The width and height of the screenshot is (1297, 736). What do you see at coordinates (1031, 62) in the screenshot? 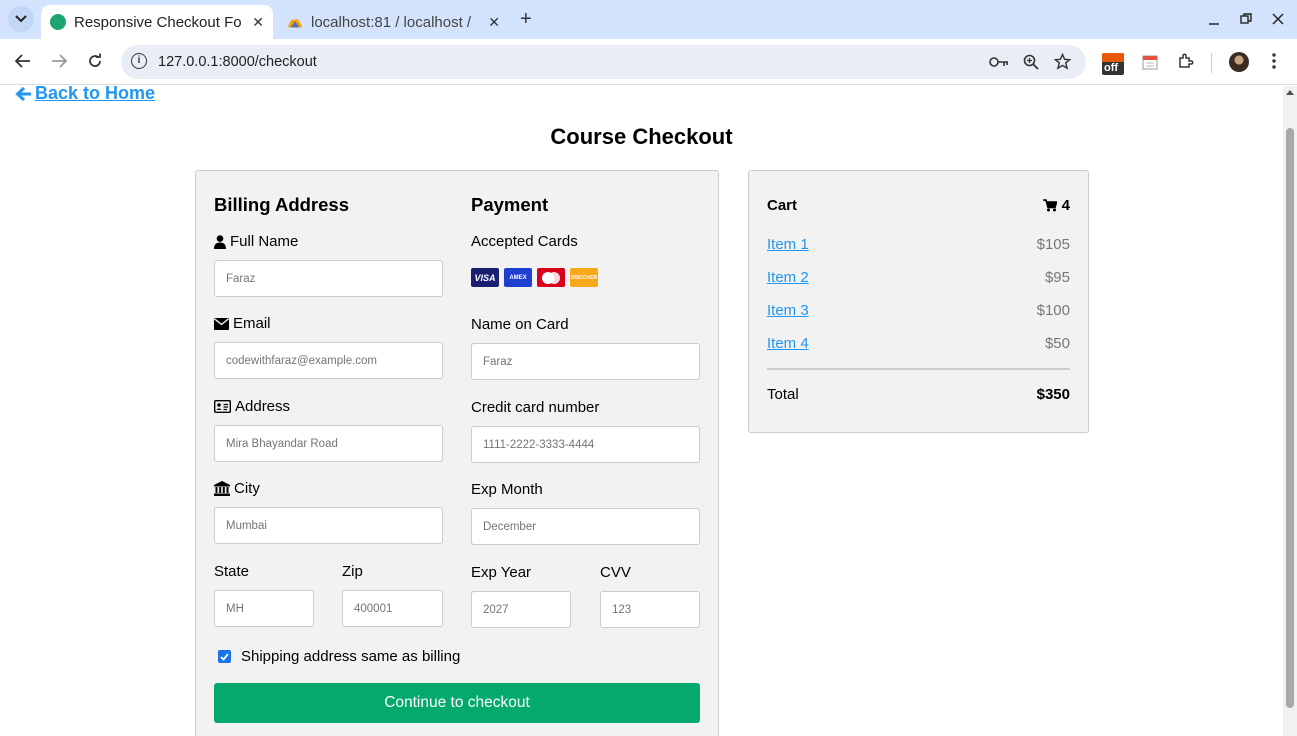
I see `zoom-icon` at bounding box center [1031, 62].